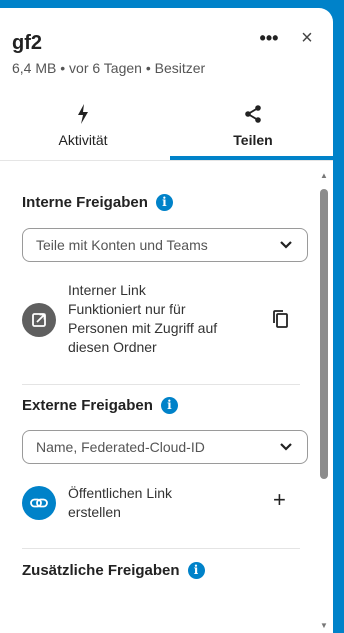 The image size is (344, 633). Describe the element at coordinates (279, 500) in the screenshot. I see `add-public-link-button: +` at that location.